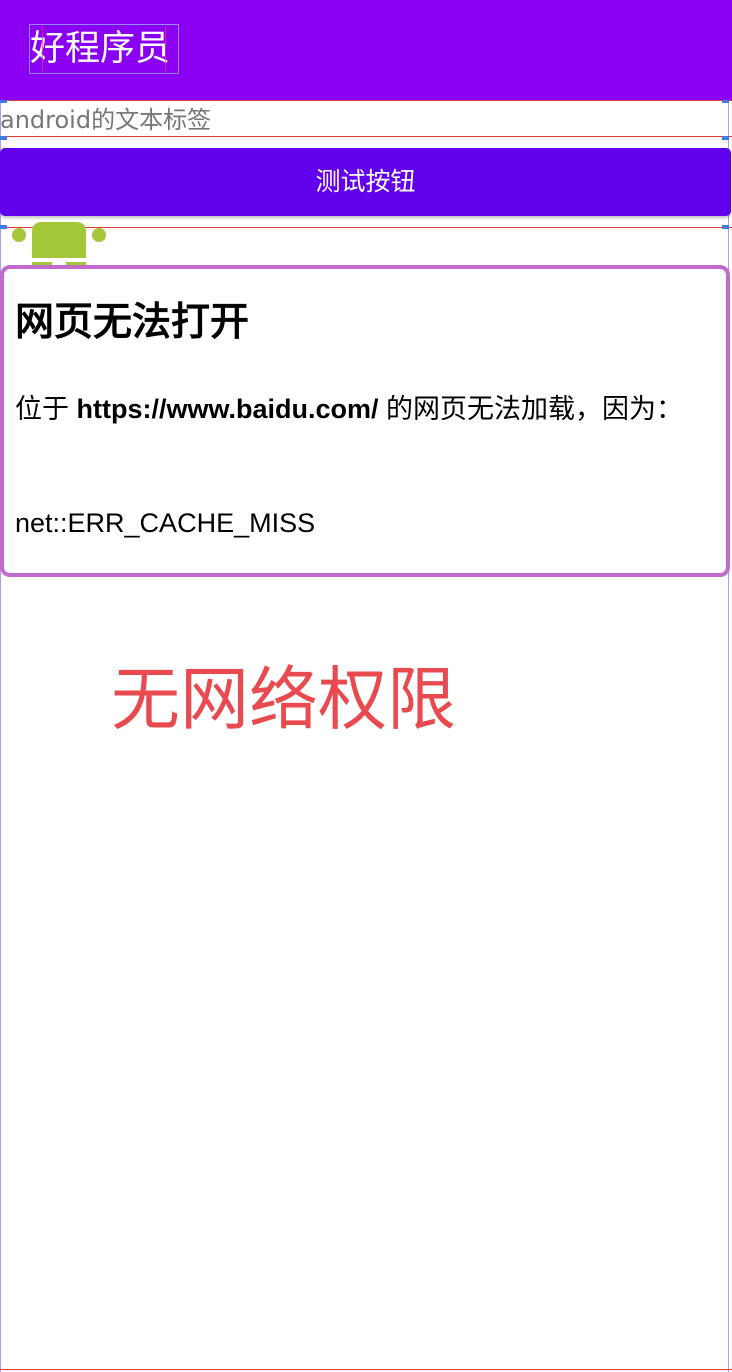 This screenshot has width=732, height=1372. I want to click on app-bar-title: 好程序员, so click(104, 49).